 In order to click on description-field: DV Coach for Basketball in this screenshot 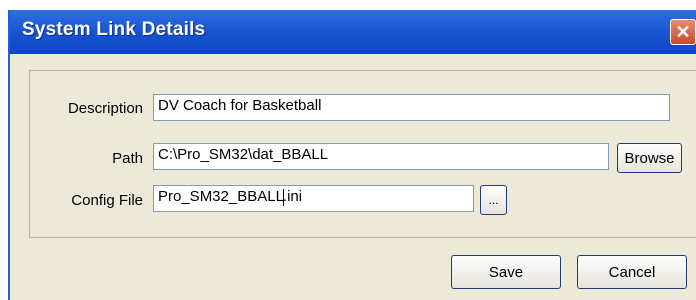, I will do `click(411, 107)`.